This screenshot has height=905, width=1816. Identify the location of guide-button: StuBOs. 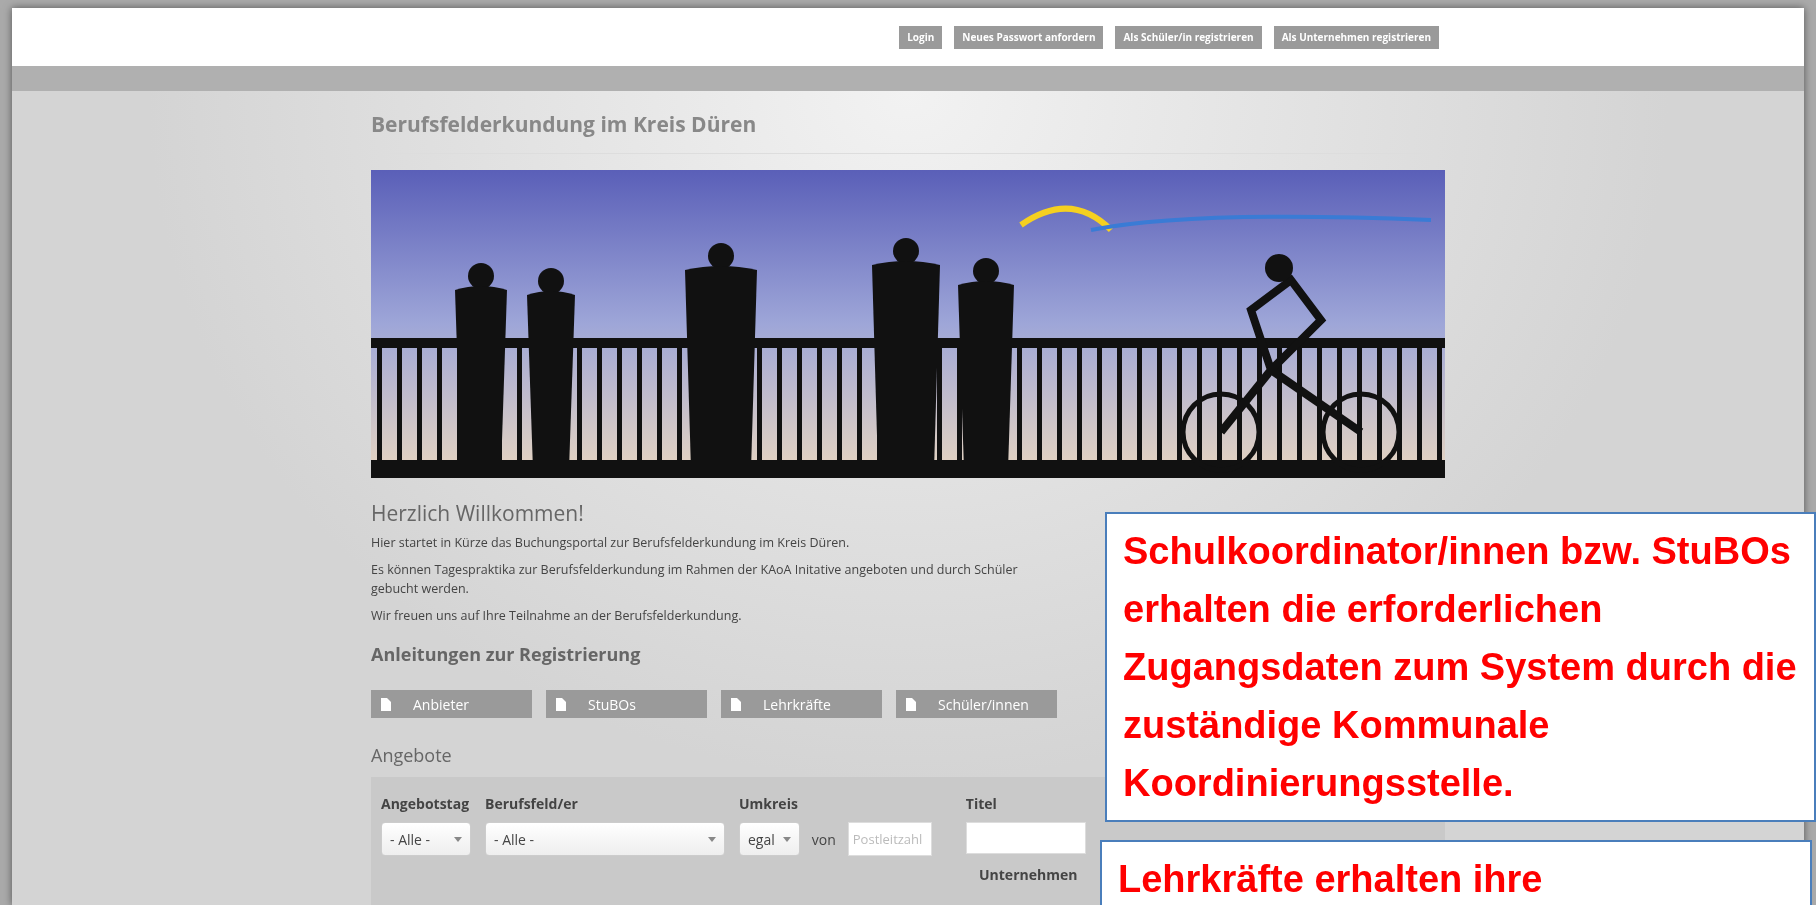
(626, 704).